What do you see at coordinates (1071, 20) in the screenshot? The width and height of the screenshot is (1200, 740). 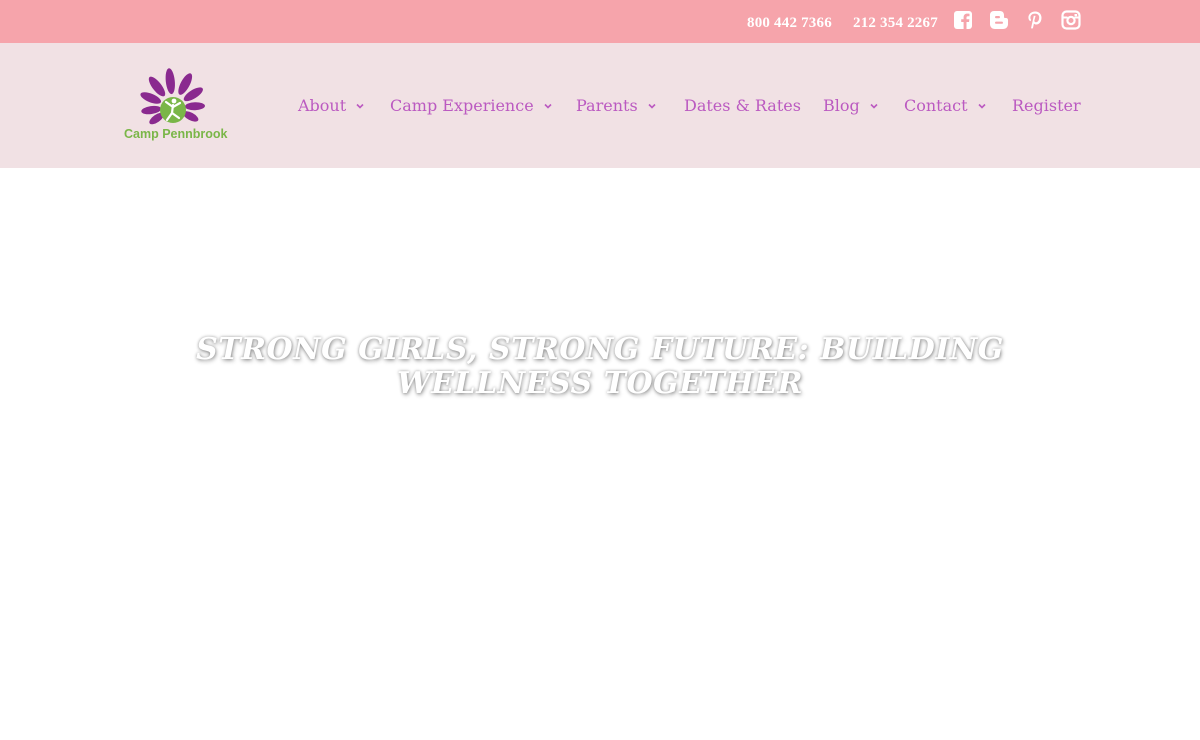 I see `instagram-icon` at bounding box center [1071, 20].